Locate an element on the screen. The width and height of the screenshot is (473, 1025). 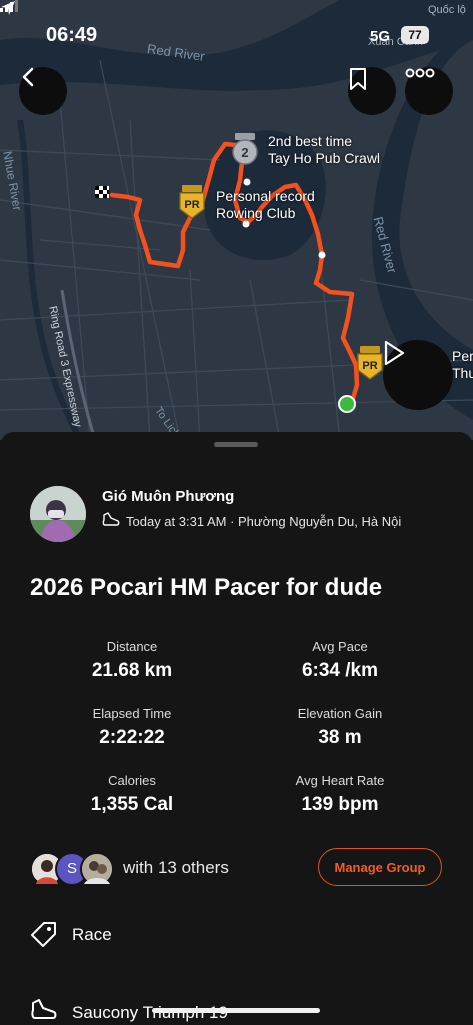
more-options-button is located at coordinates (429, 91).